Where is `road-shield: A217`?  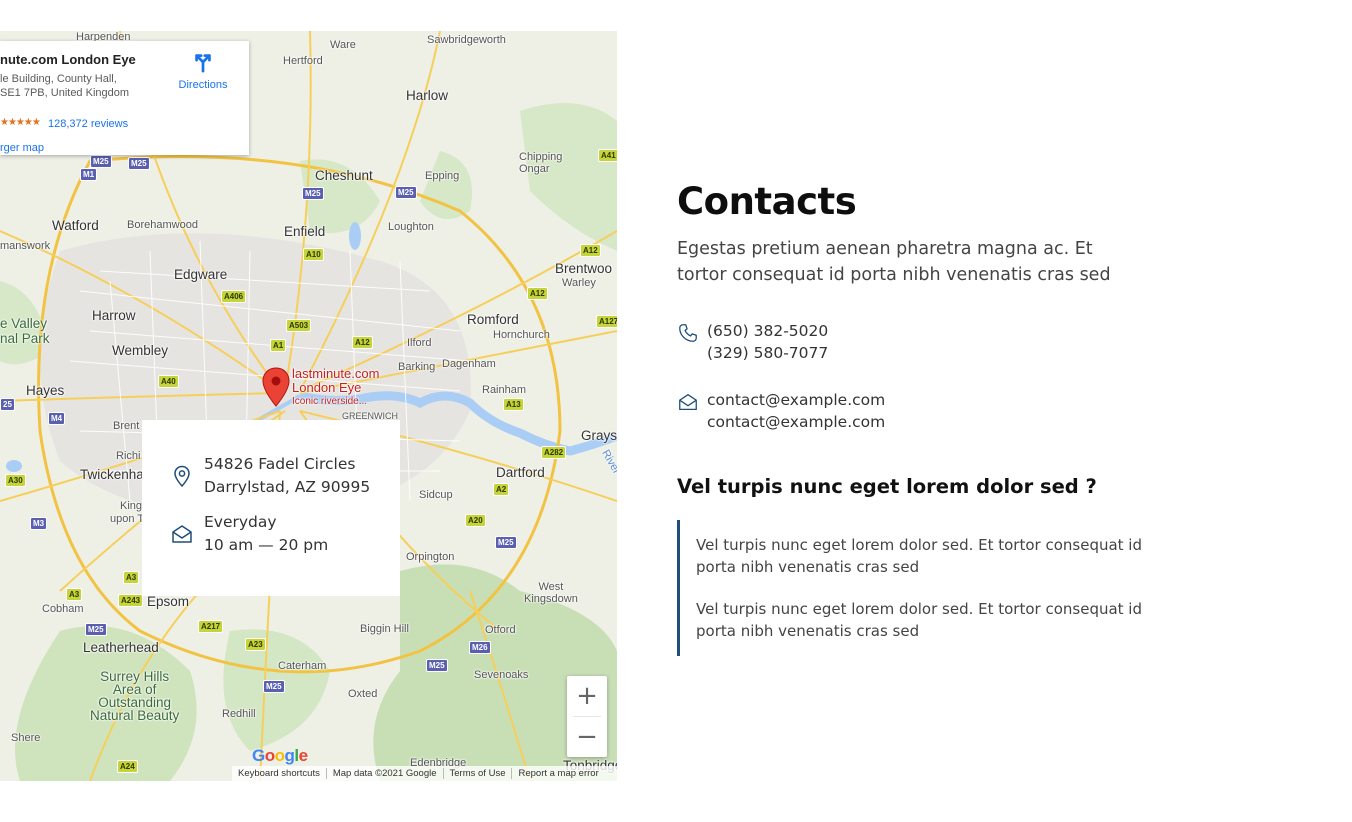 road-shield: A217 is located at coordinates (211, 626).